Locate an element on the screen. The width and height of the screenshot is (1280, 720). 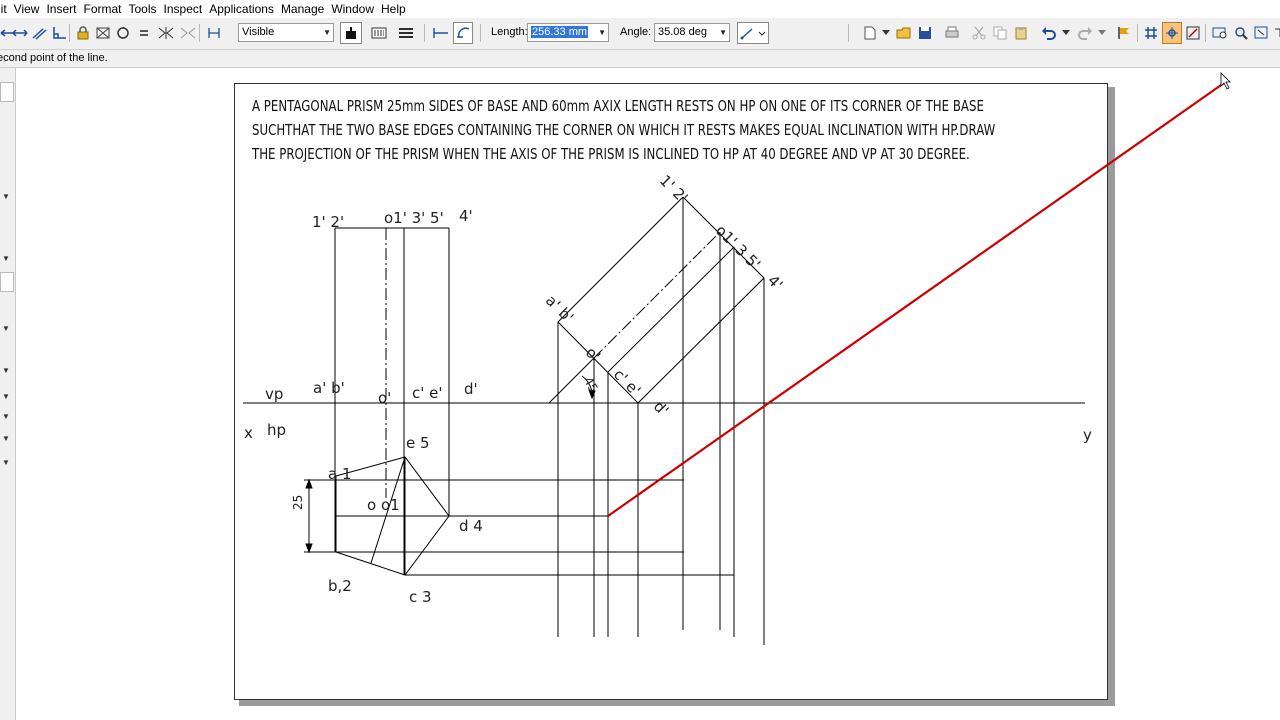
label-hp: hp is located at coordinates (277, 430).